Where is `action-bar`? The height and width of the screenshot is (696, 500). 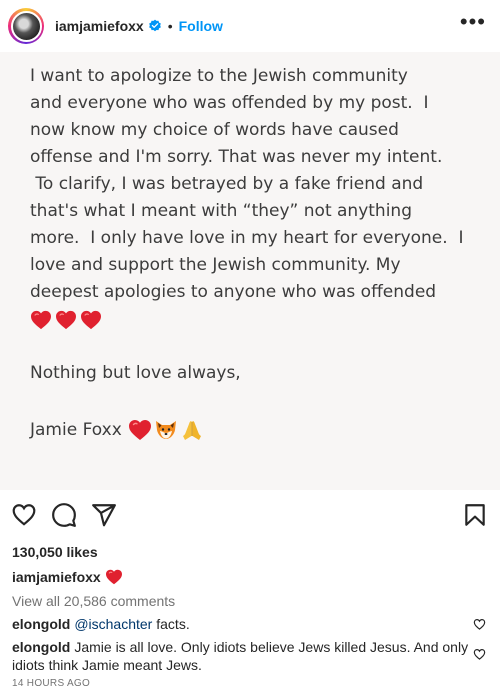
action-bar is located at coordinates (250, 517).